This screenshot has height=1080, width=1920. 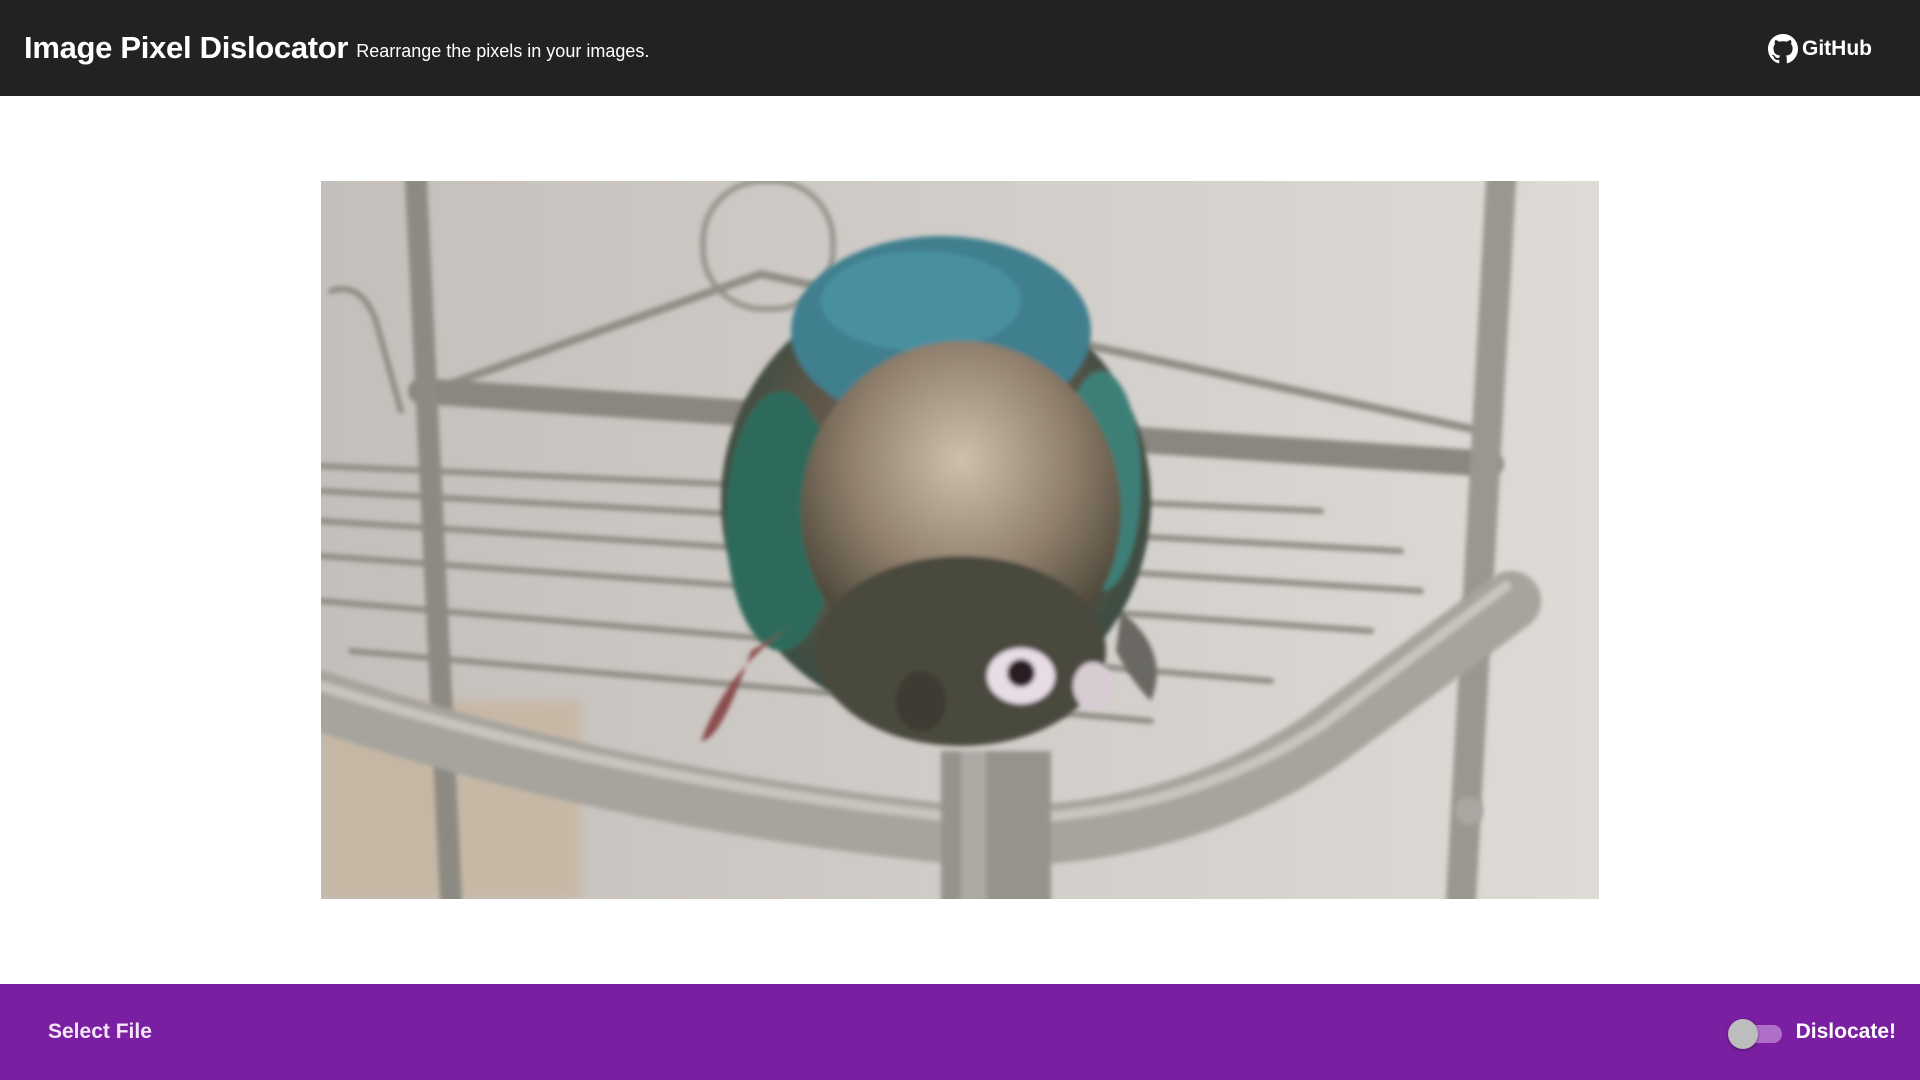 I want to click on github-label: GitHub, so click(x=1837, y=48).